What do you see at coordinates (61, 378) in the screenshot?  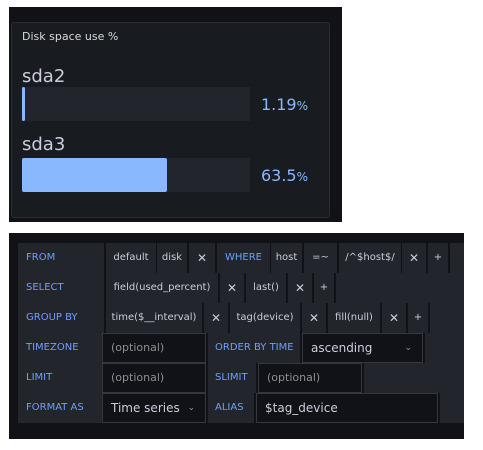 I see `limit-label: LIMIT` at bounding box center [61, 378].